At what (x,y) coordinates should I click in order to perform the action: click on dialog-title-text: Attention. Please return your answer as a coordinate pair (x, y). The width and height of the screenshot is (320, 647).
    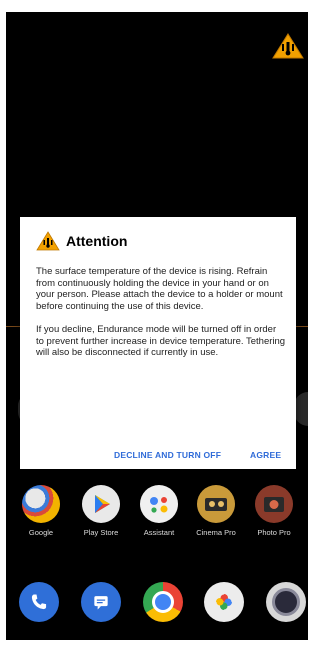
    Looking at the image, I should click on (97, 241).